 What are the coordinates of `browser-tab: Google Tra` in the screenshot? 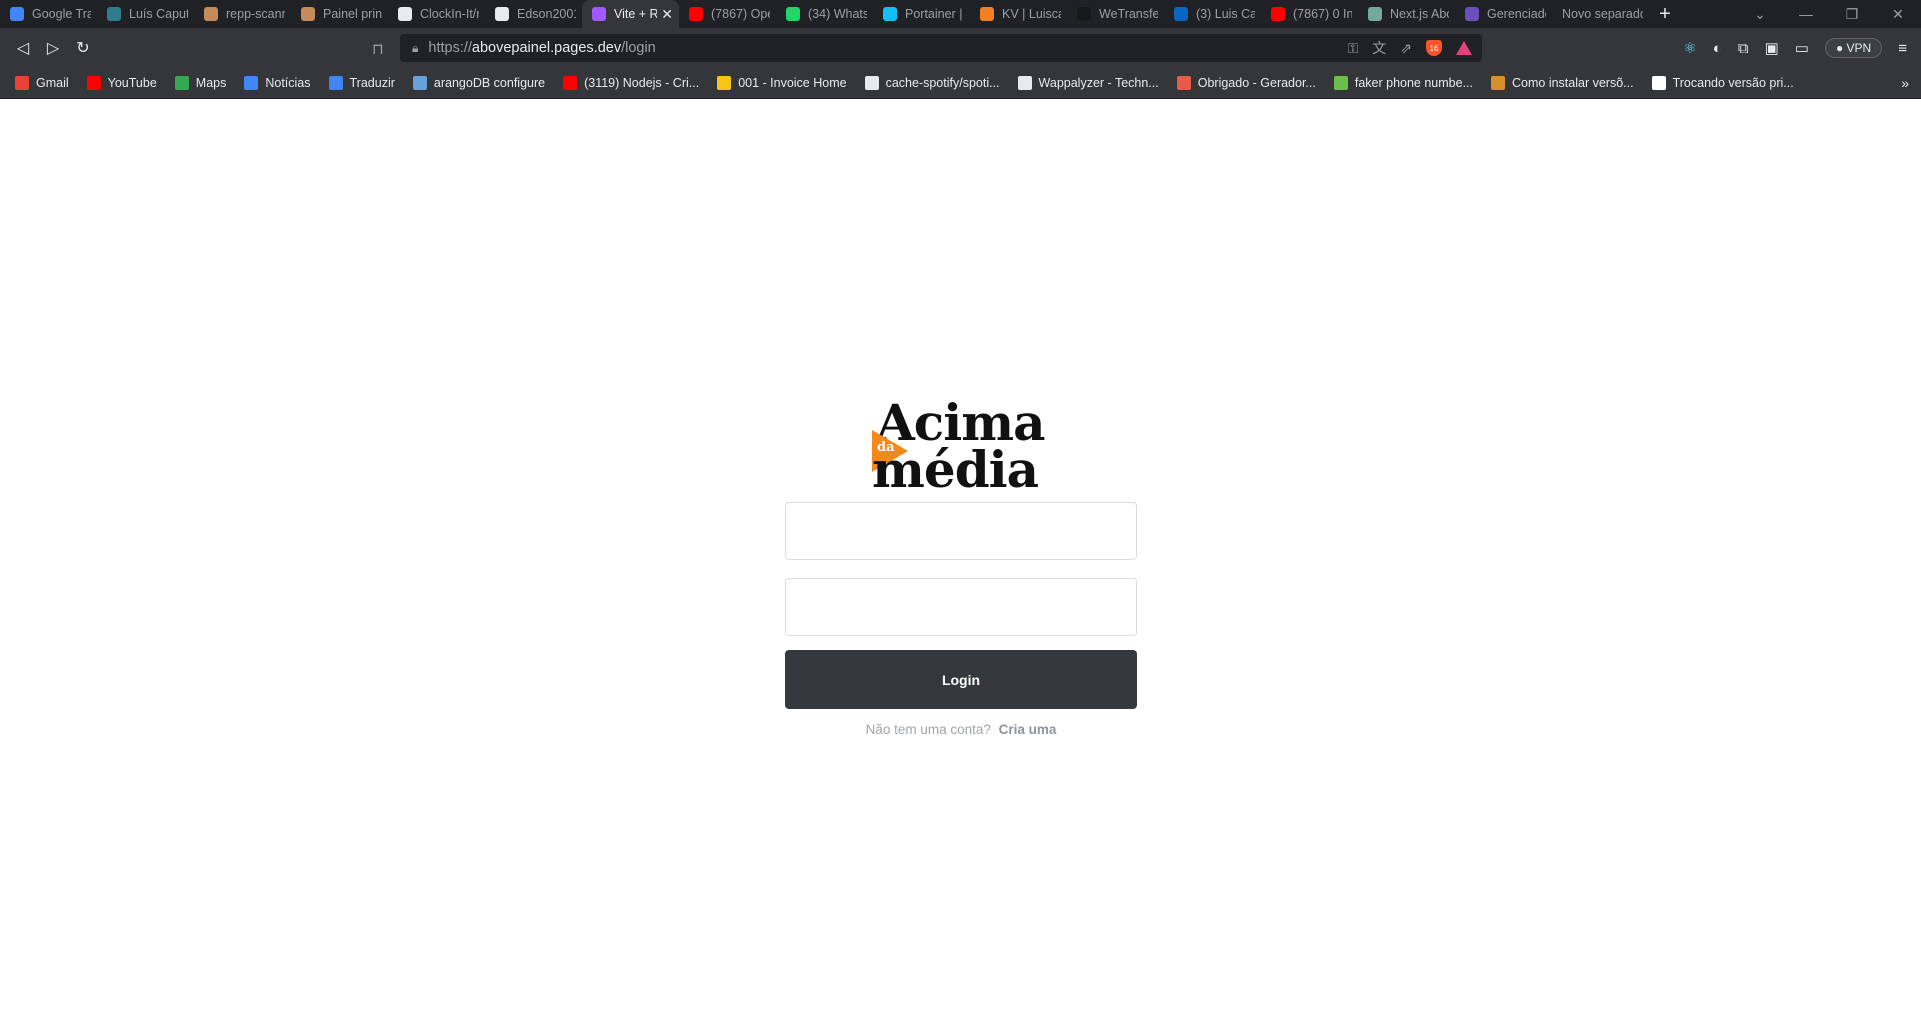 It's located at (48, 14).